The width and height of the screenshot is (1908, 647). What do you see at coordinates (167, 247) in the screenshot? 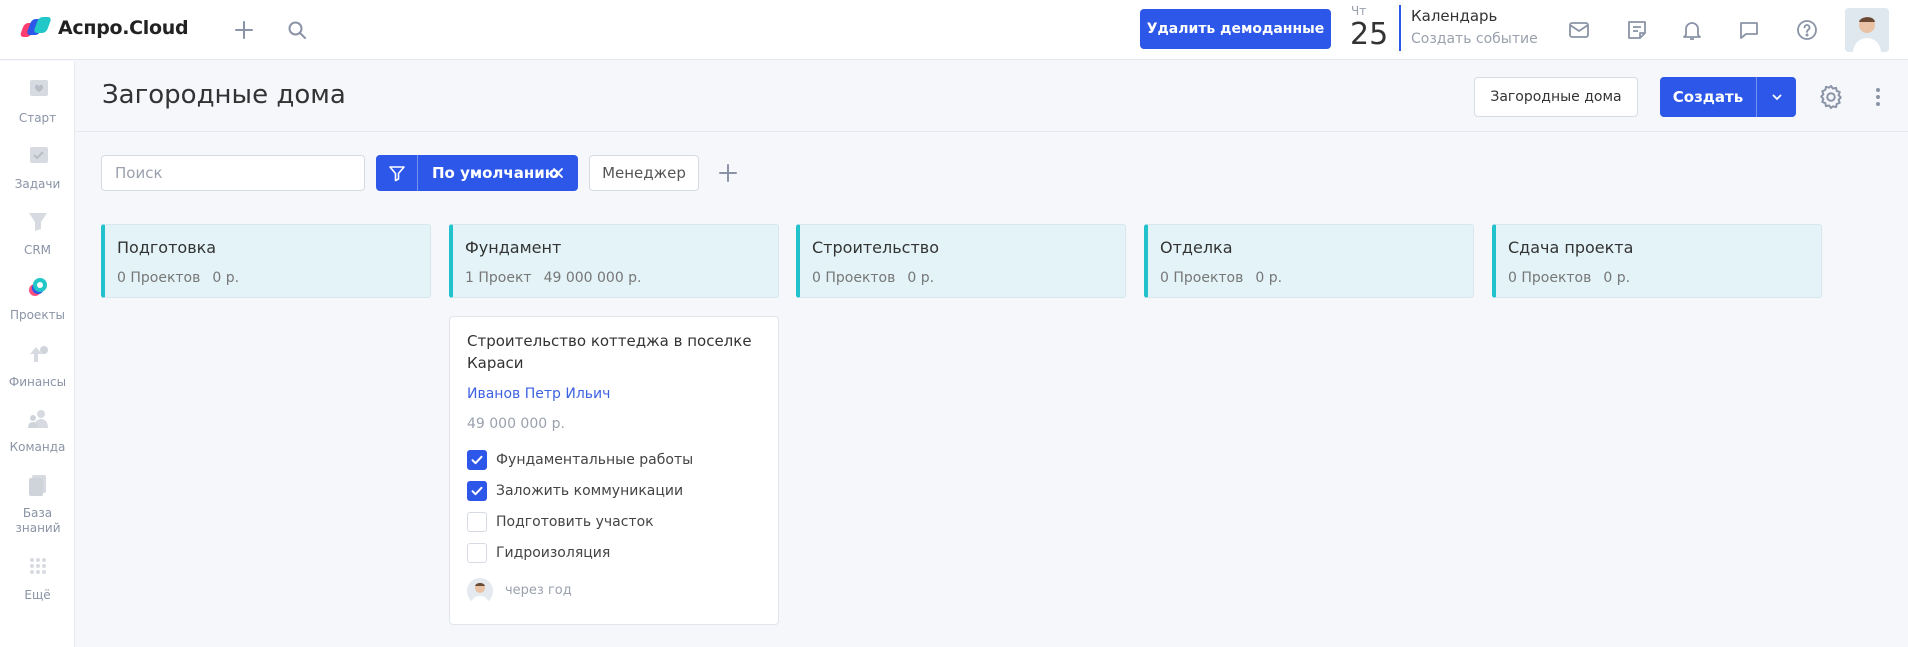
I see `column-title: Подготовка` at bounding box center [167, 247].